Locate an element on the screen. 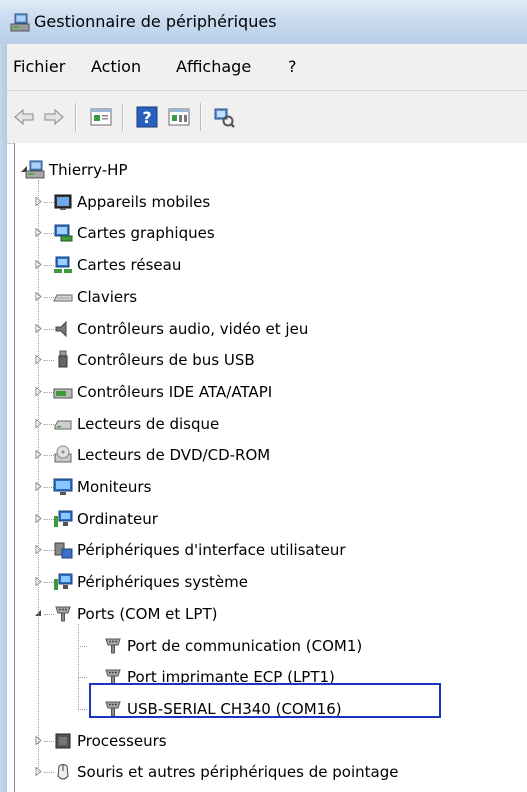  tree-node-label: Claviers is located at coordinates (107, 296).